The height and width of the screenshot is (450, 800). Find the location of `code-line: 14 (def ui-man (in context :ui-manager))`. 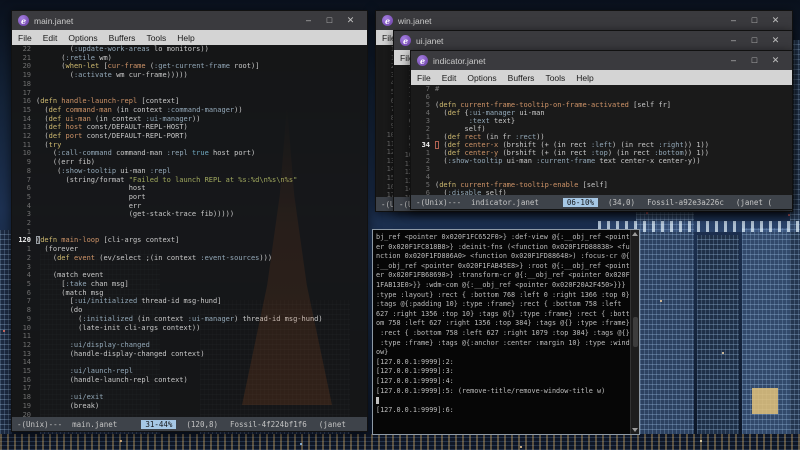

code-line: 14 (def ui-man (in context :ui-manager)) is located at coordinates (189, 119).